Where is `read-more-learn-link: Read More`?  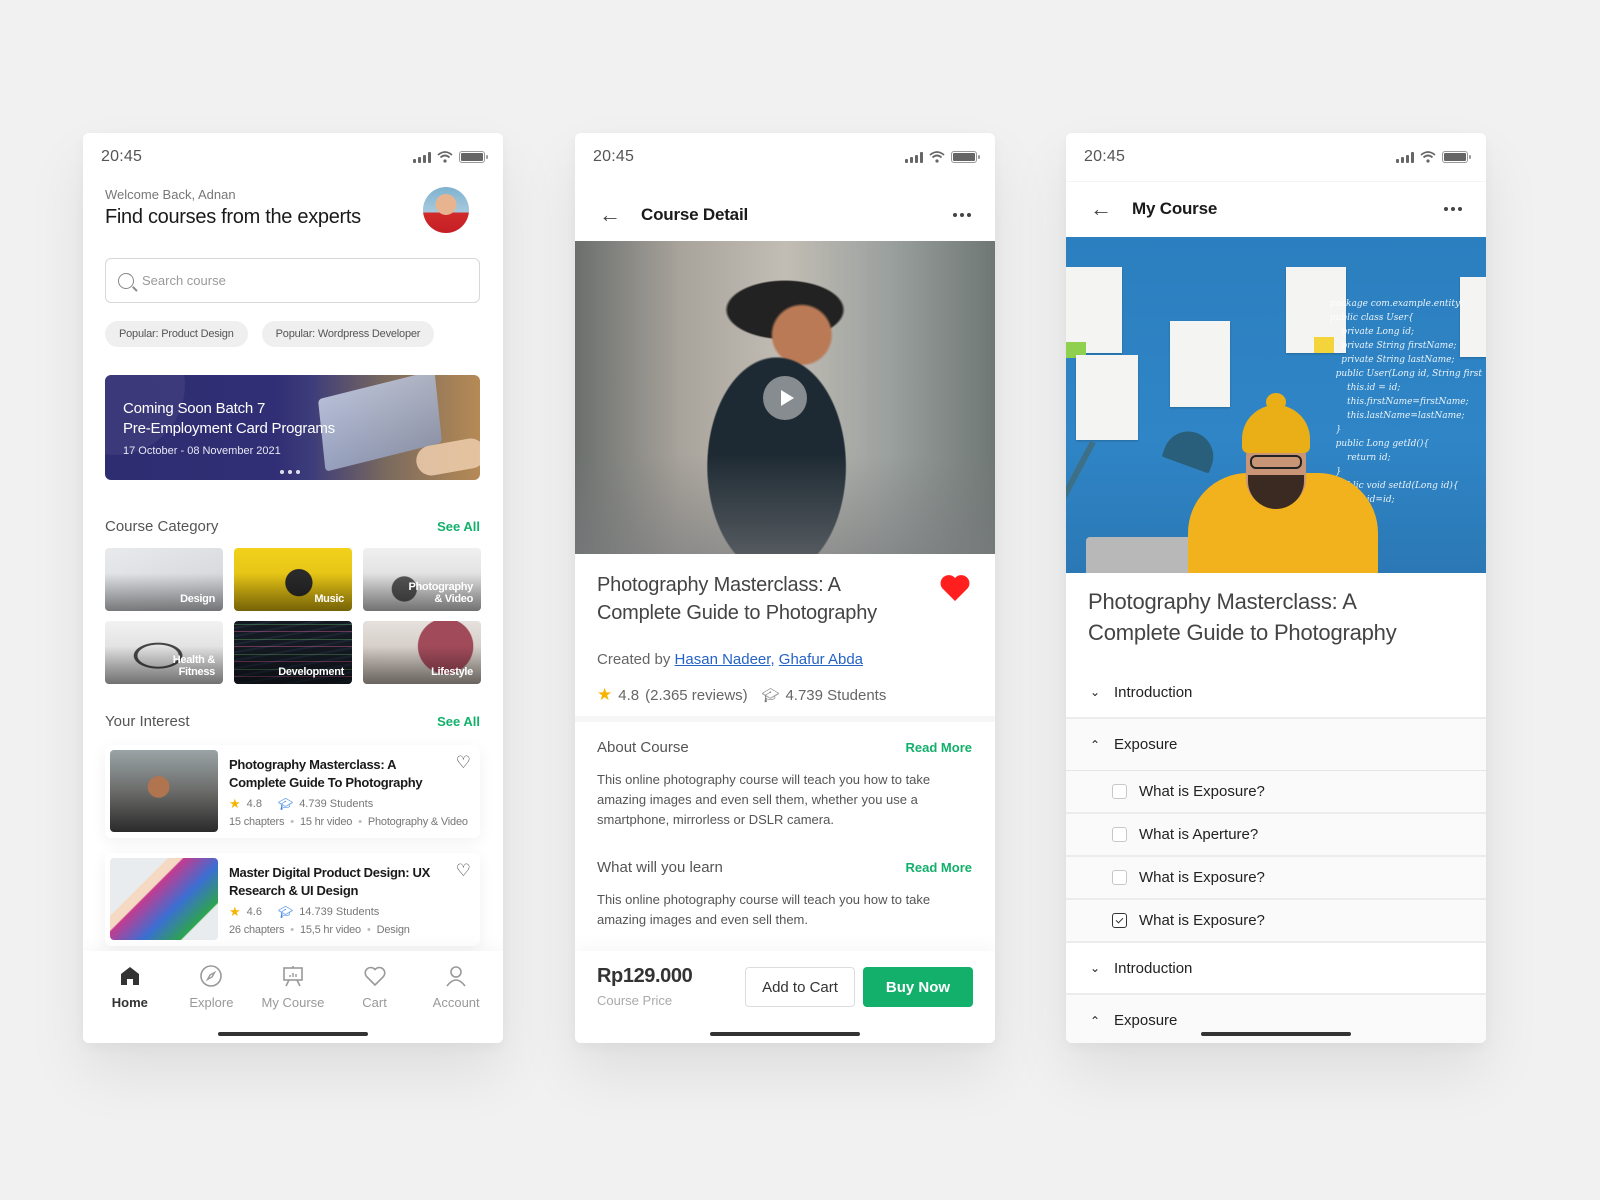 read-more-learn-link: Read More is located at coordinates (939, 867).